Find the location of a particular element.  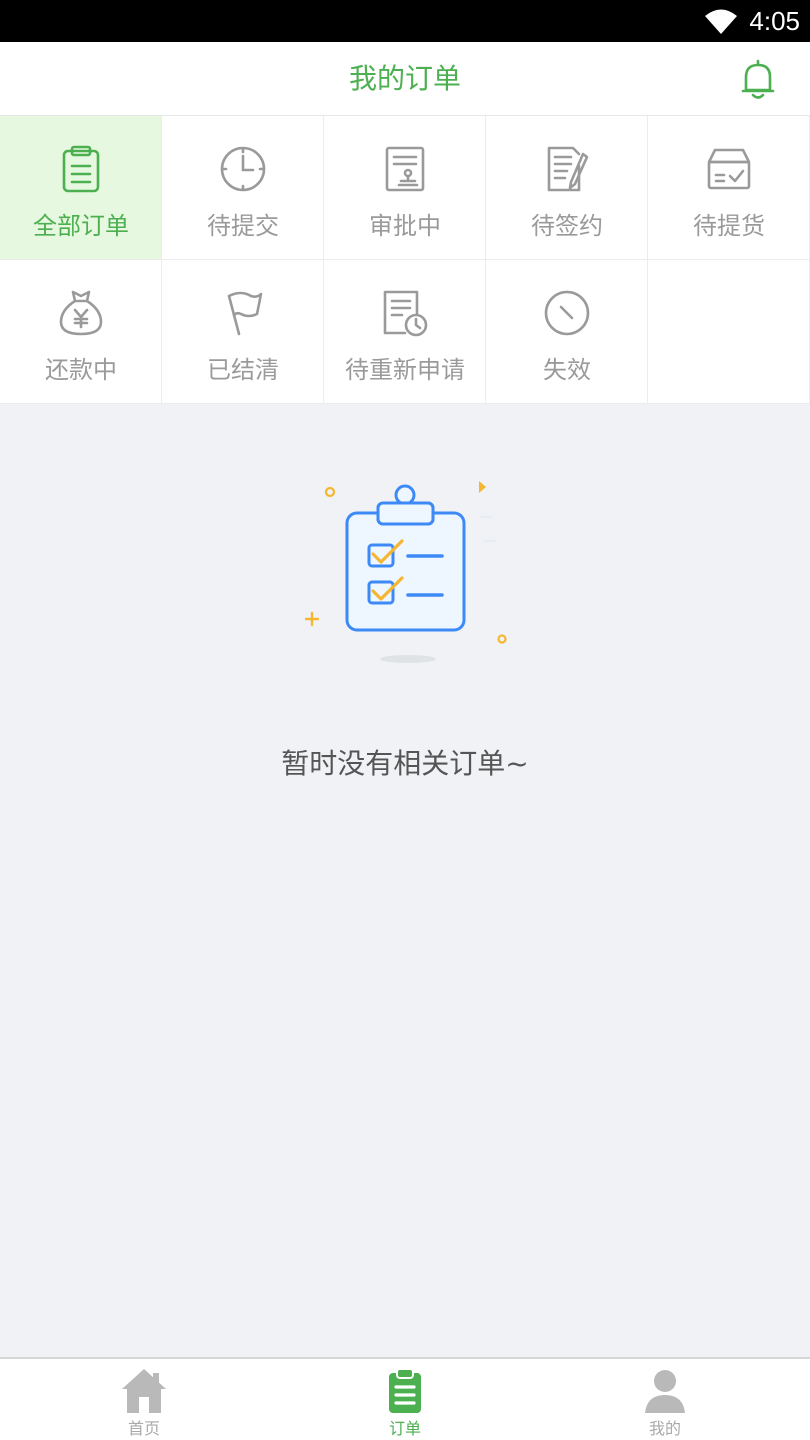

category-label: 待签约 is located at coordinates (567, 226).